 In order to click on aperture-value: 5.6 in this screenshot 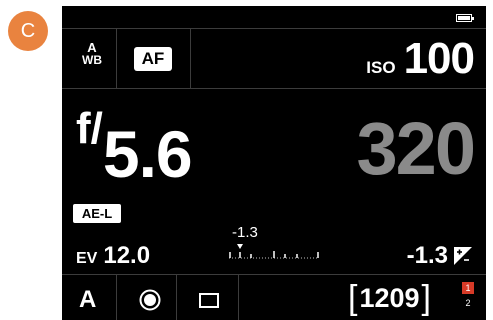, I will do `click(147, 154)`.